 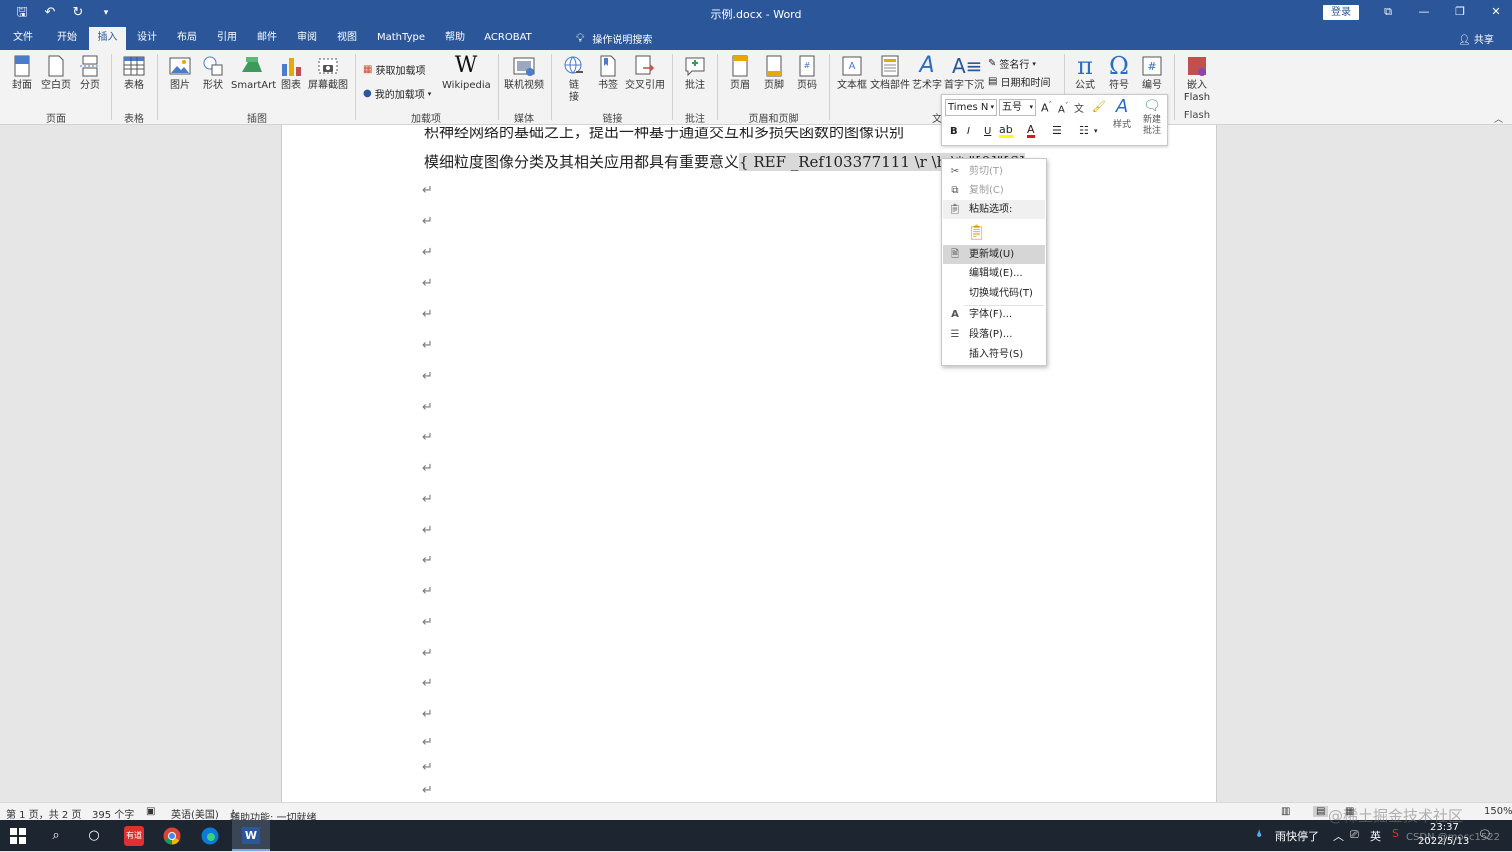 What do you see at coordinates (1099, 106) in the screenshot?
I see `format-painter-icon: 🖌︎` at bounding box center [1099, 106].